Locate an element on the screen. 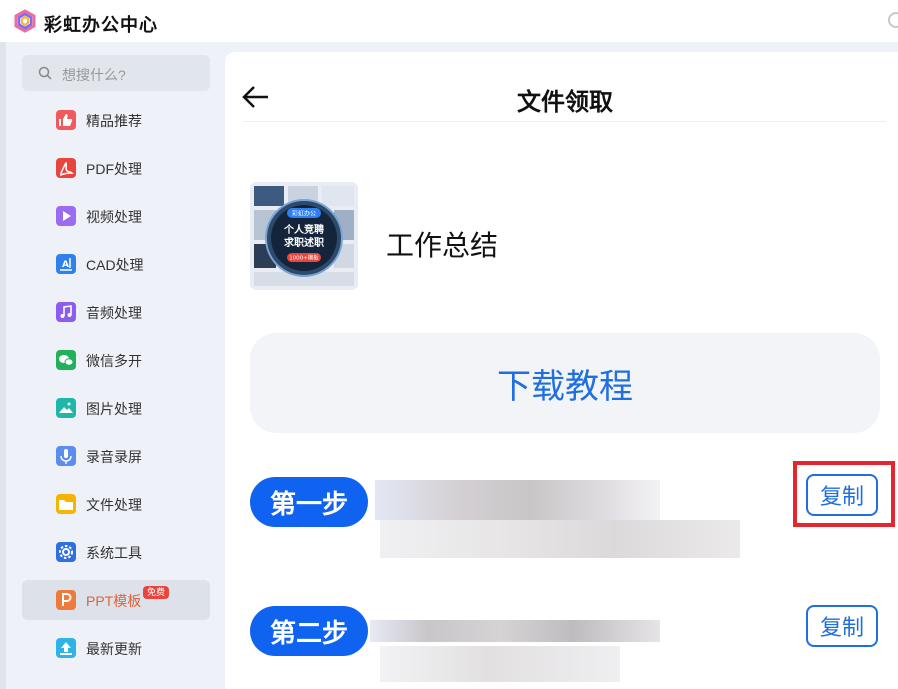 Image resolution: width=898 pixels, height=689 pixels. sidebar-item-5: 微信多开 is located at coordinates (116, 360).